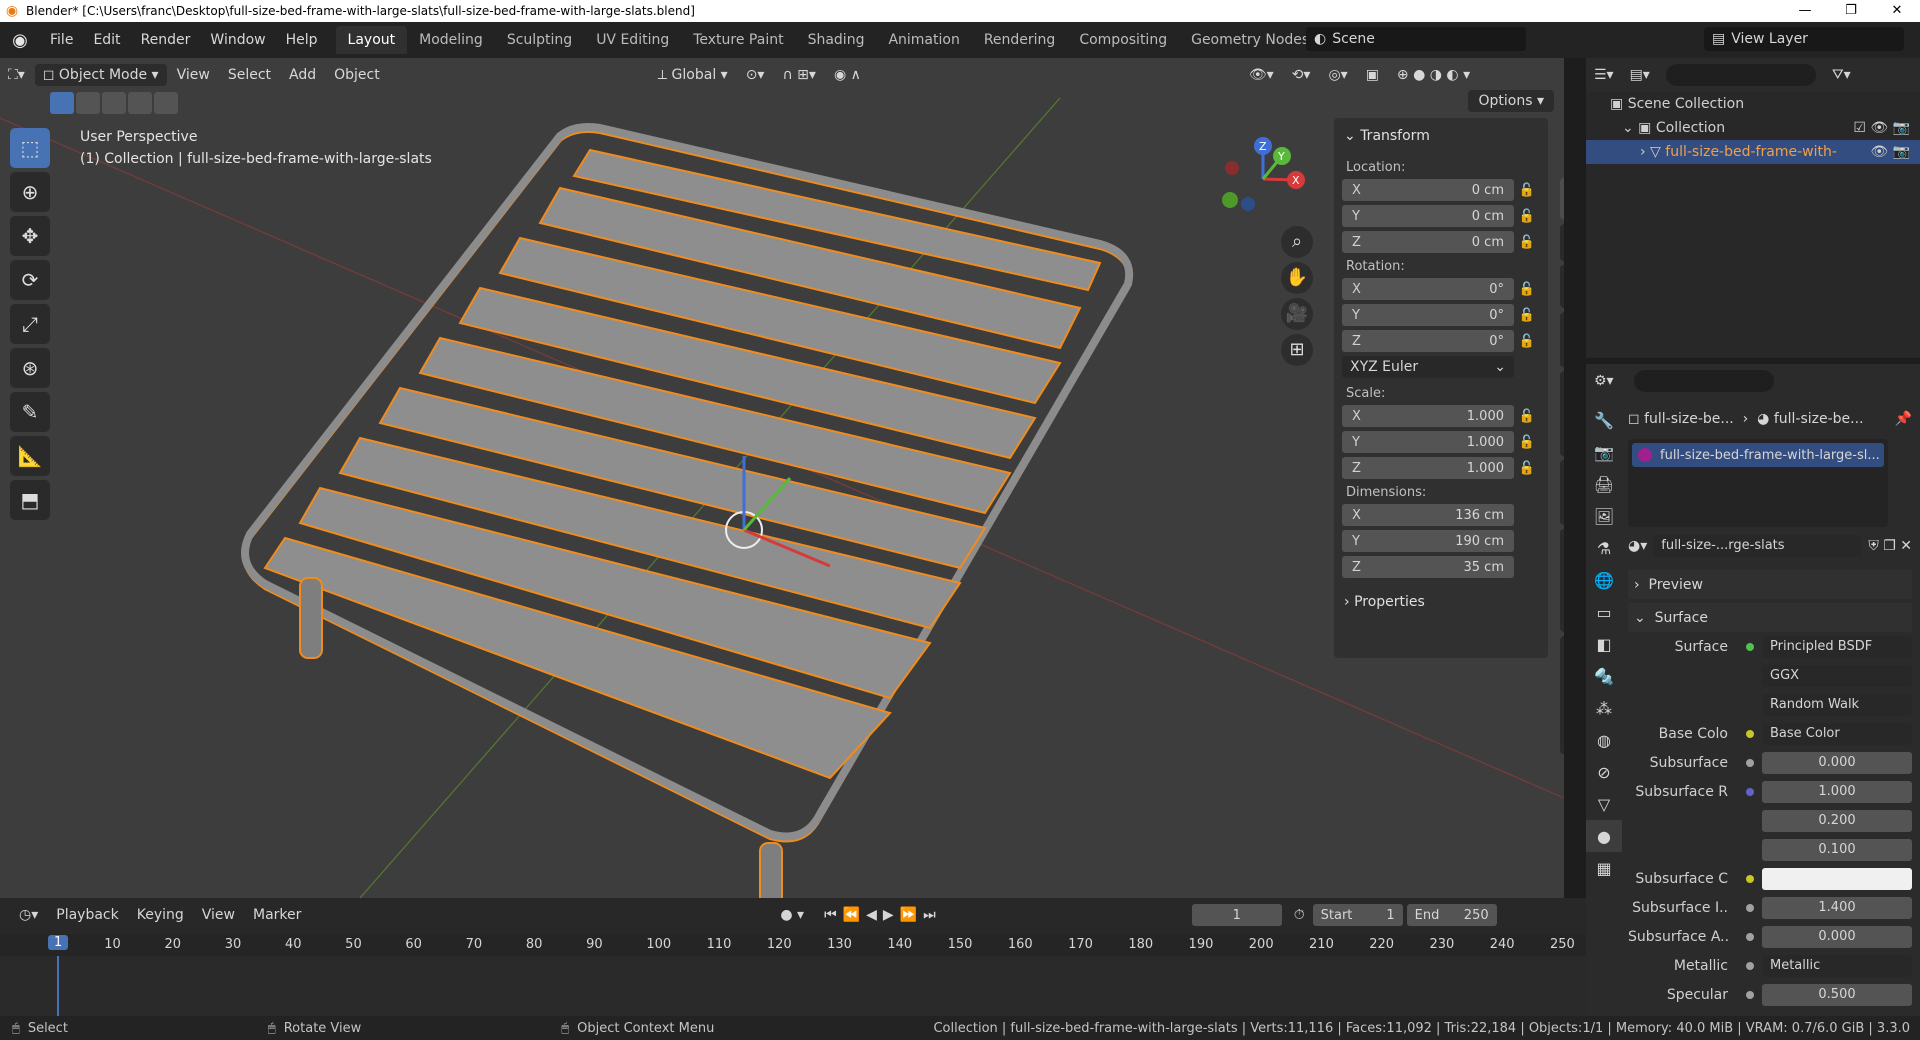  Describe the element at coordinates (1433, 75) in the screenshot. I see `shading-modes-icon: ⊕ ● ◑ ◐ ▾` at that location.